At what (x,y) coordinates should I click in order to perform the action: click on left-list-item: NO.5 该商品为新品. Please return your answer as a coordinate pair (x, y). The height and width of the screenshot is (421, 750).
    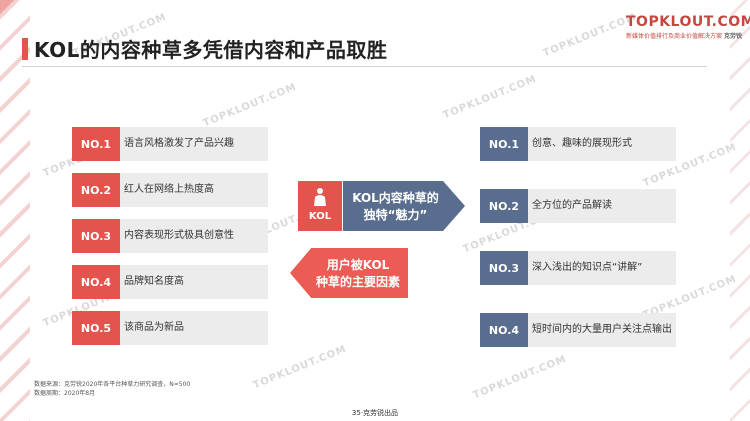
    Looking at the image, I should click on (170, 328).